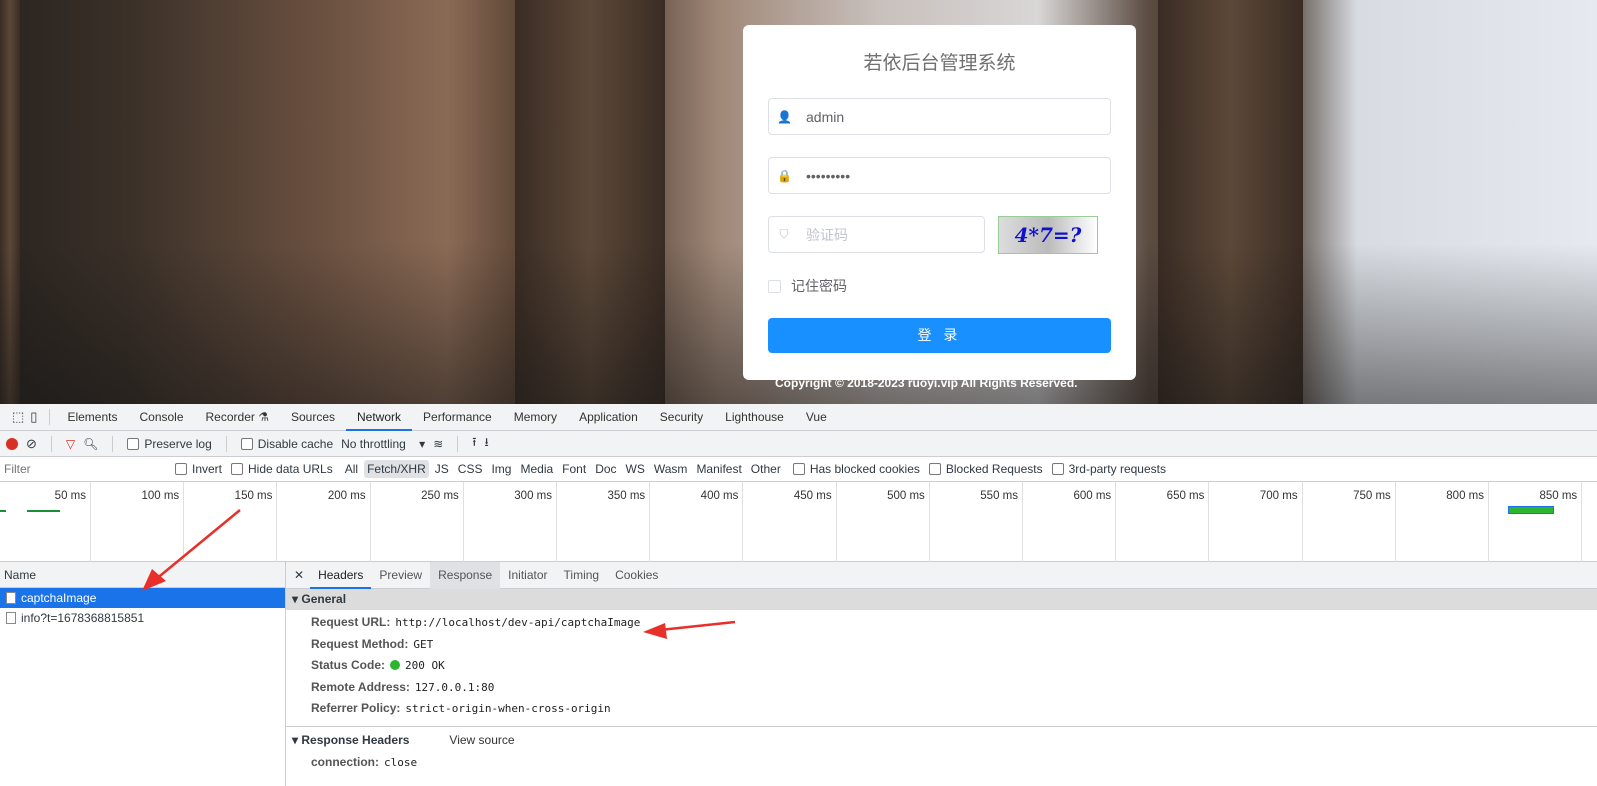  What do you see at coordinates (508, 708) in the screenshot?
I see `header-value: strict-origin-when-cross-origin` at bounding box center [508, 708].